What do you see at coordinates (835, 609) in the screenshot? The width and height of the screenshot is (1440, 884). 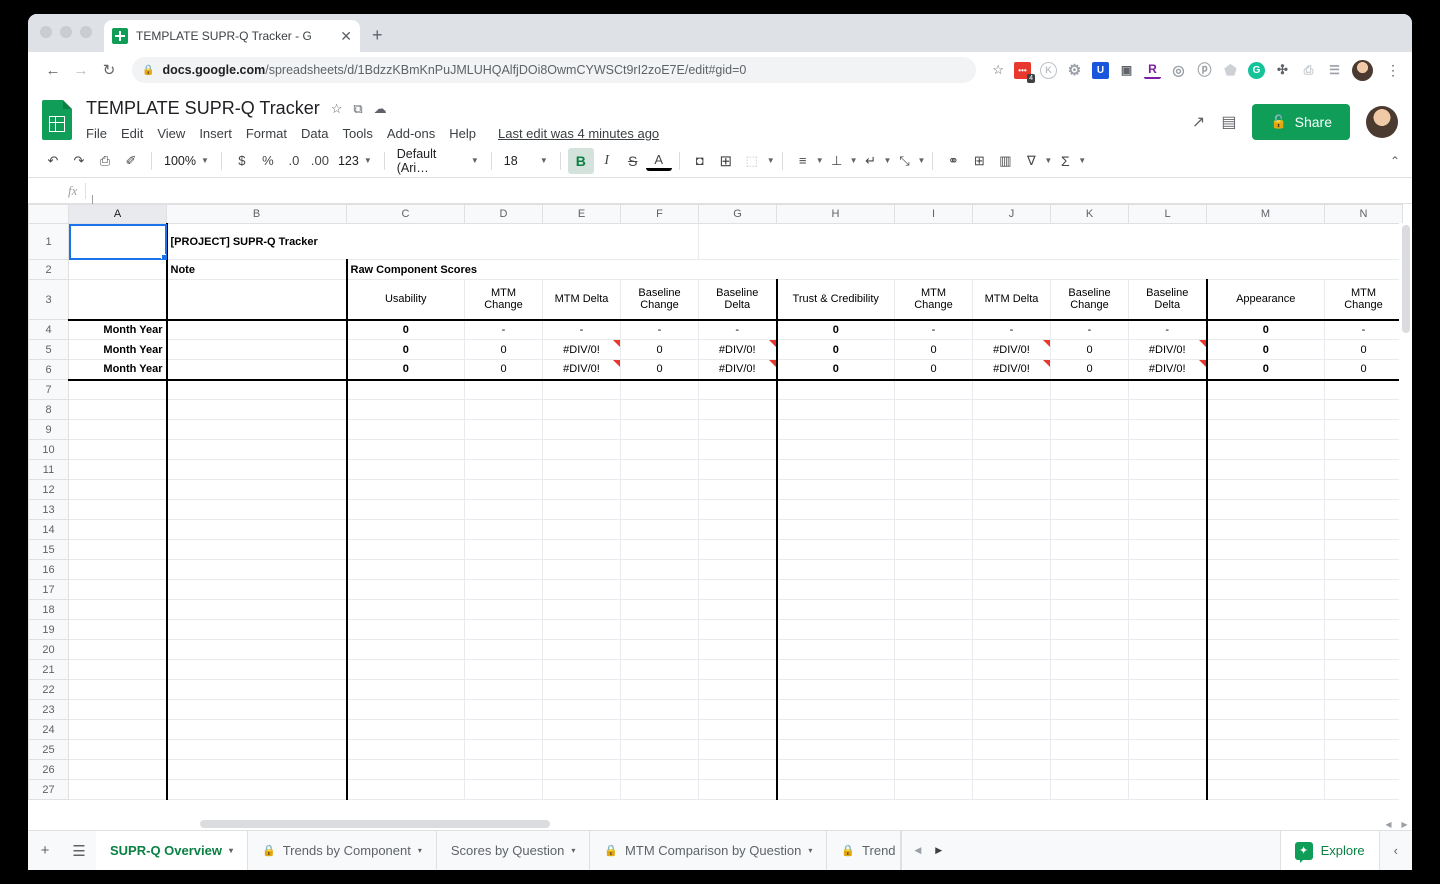 I see `cell-H18` at bounding box center [835, 609].